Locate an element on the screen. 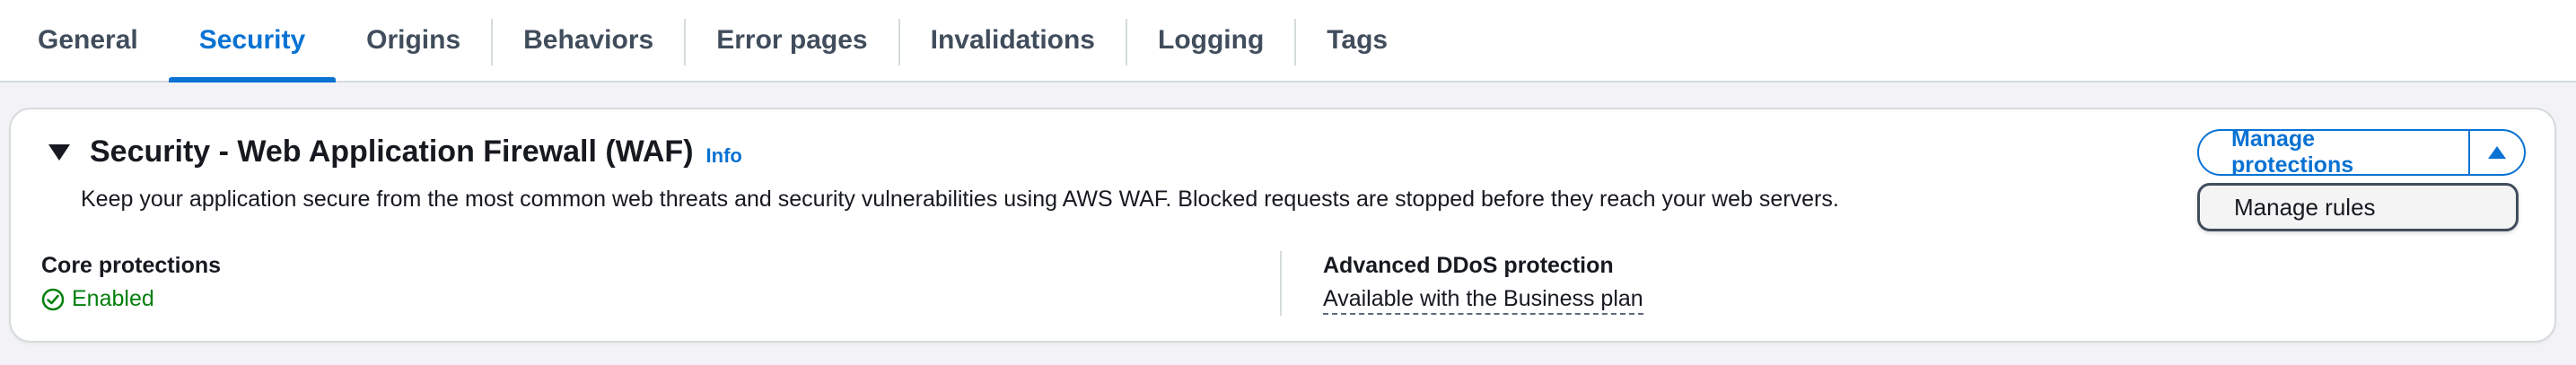  tab-behaviors: Behaviors is located at coordinates (588, 40).